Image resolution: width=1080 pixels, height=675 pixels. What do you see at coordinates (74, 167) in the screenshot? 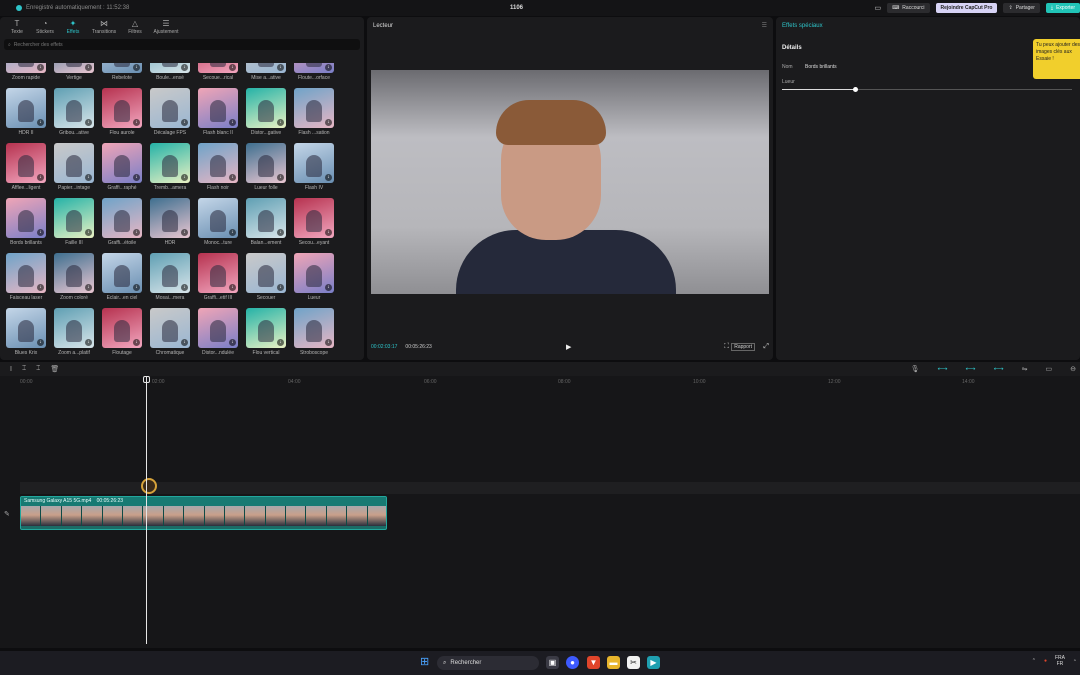
I see `effect-item: ↓ Papier...intage` at bounding box center [74, 167].